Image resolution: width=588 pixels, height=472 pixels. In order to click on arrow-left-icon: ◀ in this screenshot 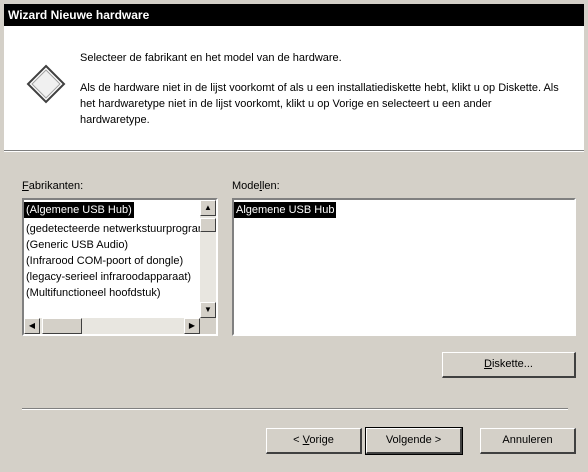, I will do `click(32, 326)`.